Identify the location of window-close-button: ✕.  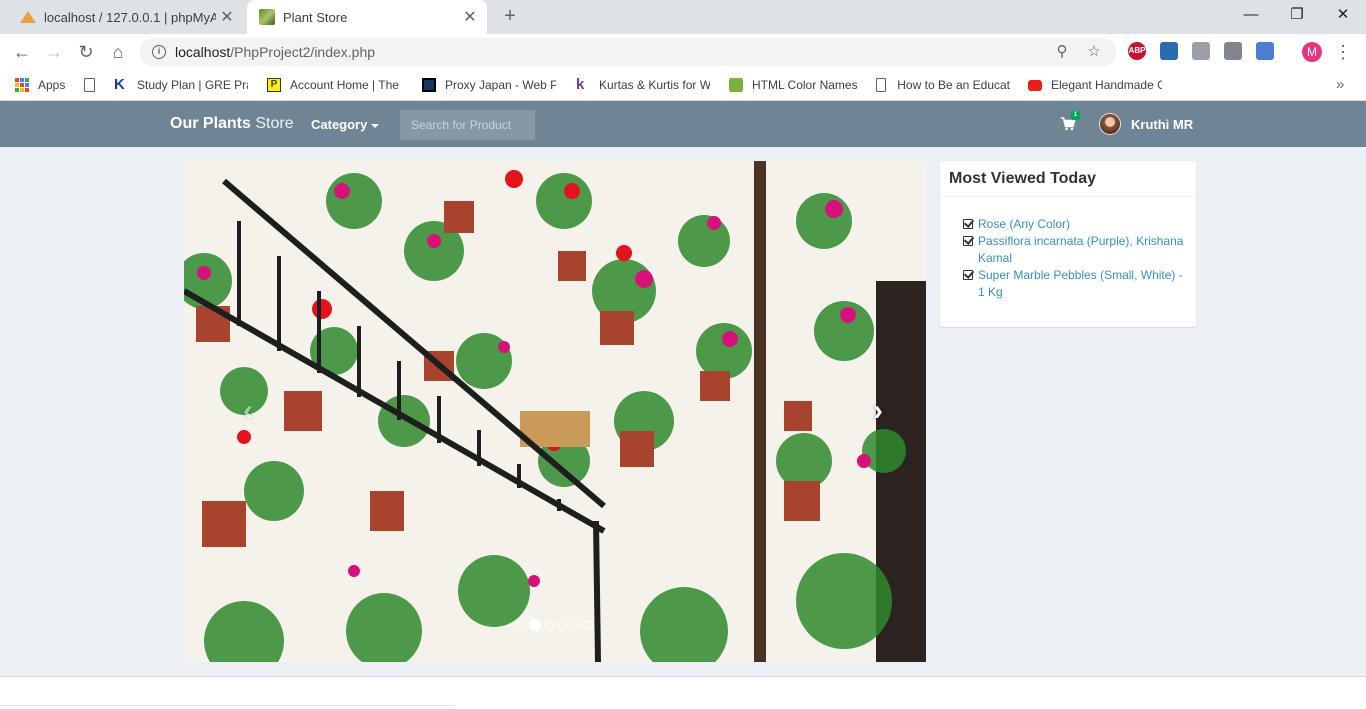
(1343, 16).